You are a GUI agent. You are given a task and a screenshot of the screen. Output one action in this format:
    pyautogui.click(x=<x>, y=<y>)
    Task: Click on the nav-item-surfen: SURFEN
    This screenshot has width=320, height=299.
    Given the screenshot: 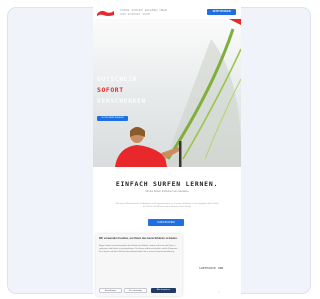 What is the action you would take?
    pyautogui.click(x=136, y=10)
    